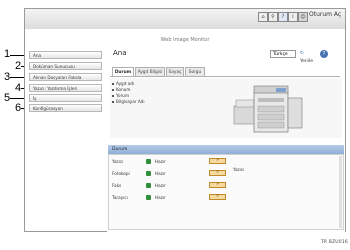 The image size is (350, 250). What do you see at coordinates (65, 108) in the screenshot?
I see `sidebar-item-configuration: Konfigürasyon` at bounding box center [65, 108].